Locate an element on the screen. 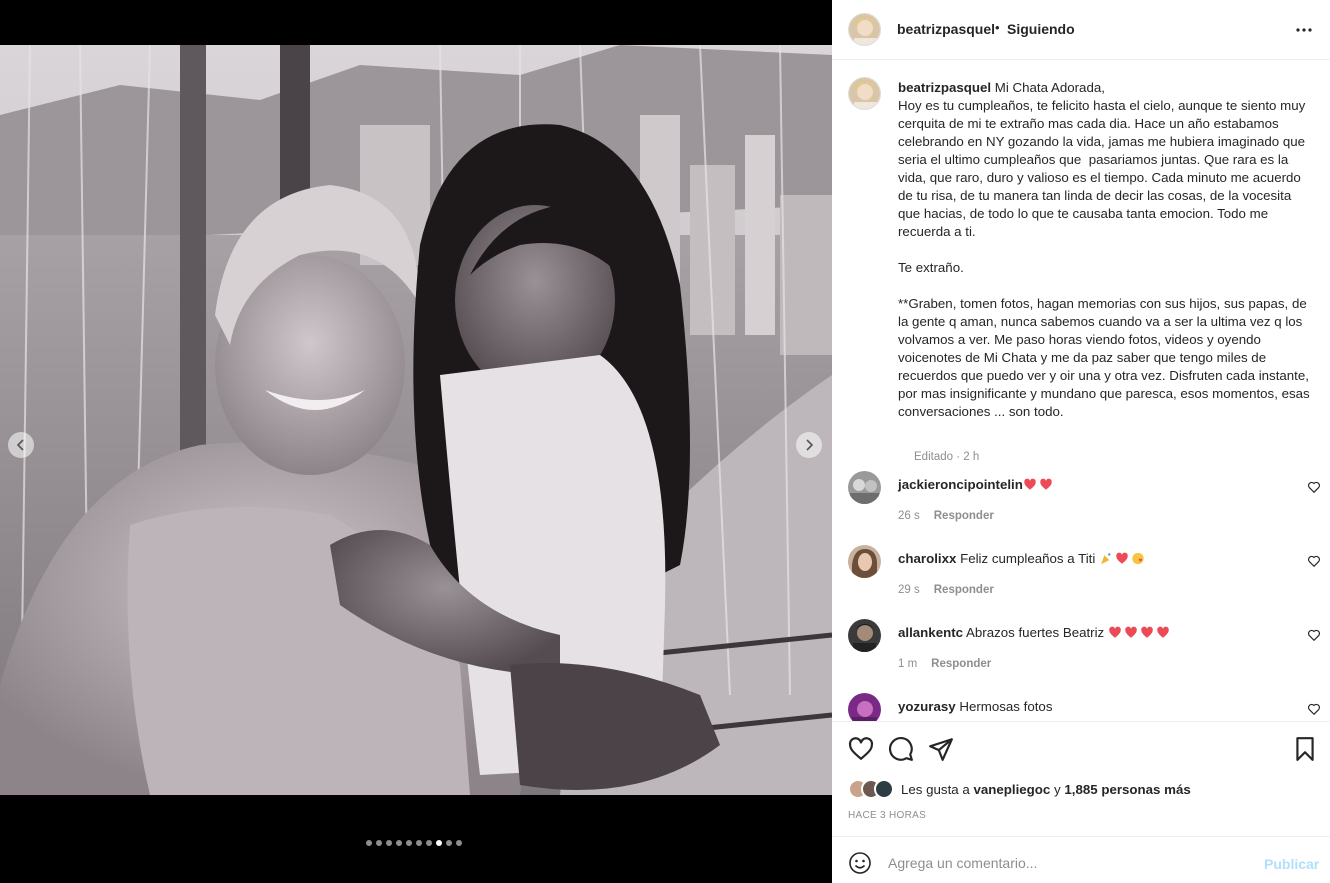  follow-status-button: Siguiendo is located at coordinates (1041, 29).